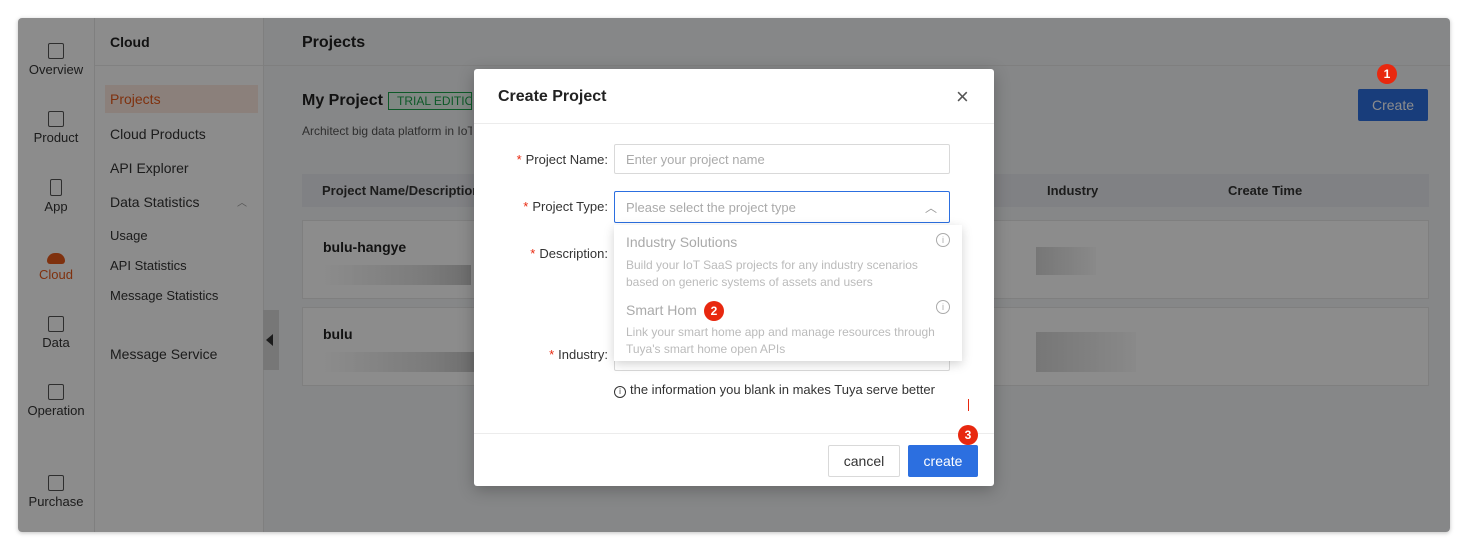 This screenshot has width=1468, height=551. What do you see at coordinates (565, 159) in the screenshot?
I see `project-name-label-text: Project Name` at bounding box center [565, 159].